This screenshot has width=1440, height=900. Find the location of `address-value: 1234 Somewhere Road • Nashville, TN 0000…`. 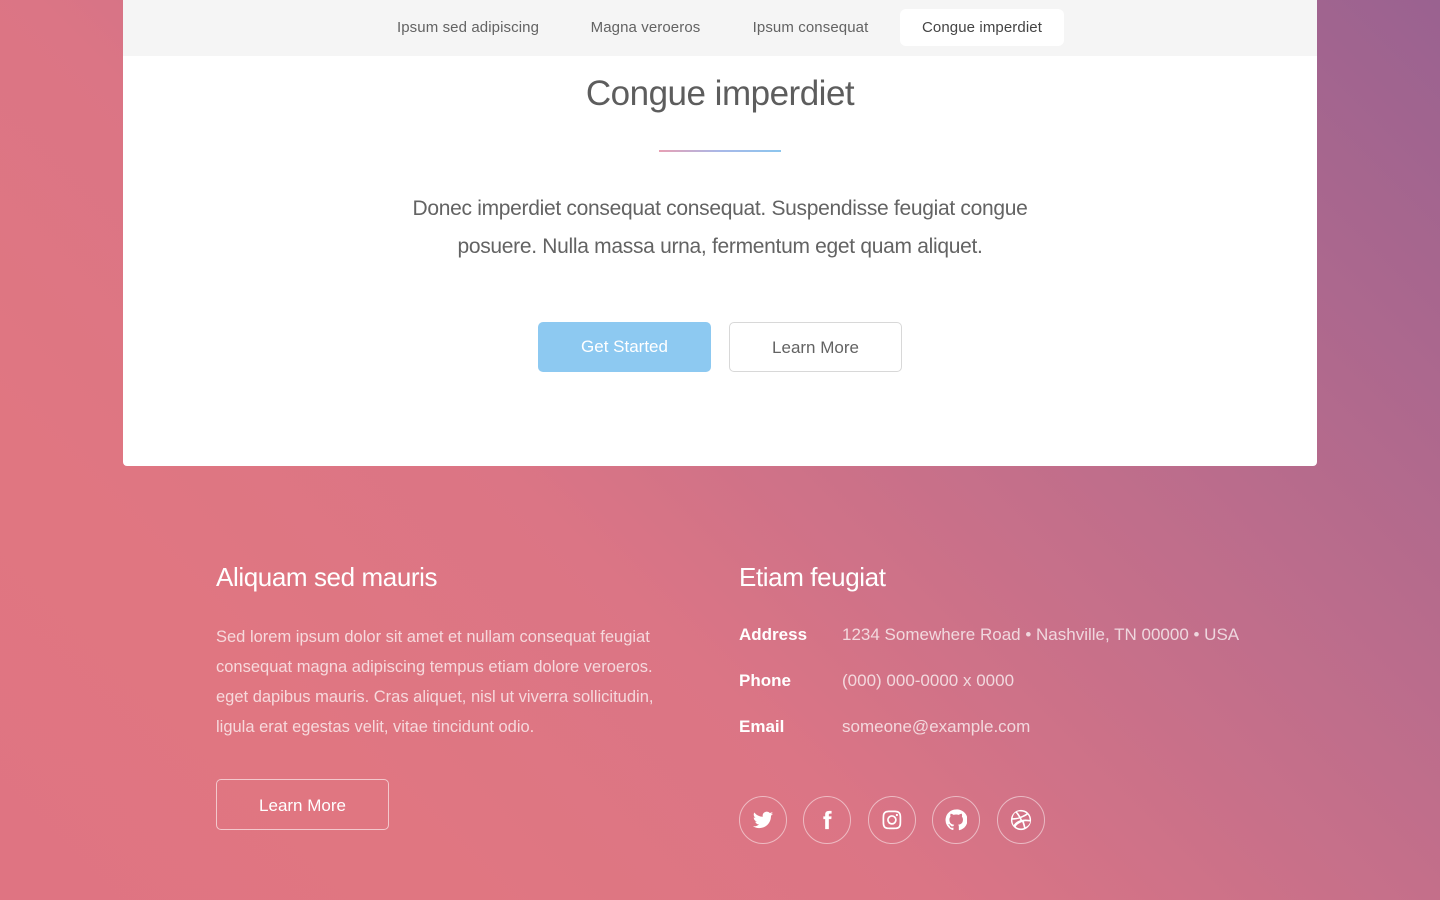

address-value: 1234 Somewhere Road • Nashville, TN 0000… is located at coordinates (1041, 634).